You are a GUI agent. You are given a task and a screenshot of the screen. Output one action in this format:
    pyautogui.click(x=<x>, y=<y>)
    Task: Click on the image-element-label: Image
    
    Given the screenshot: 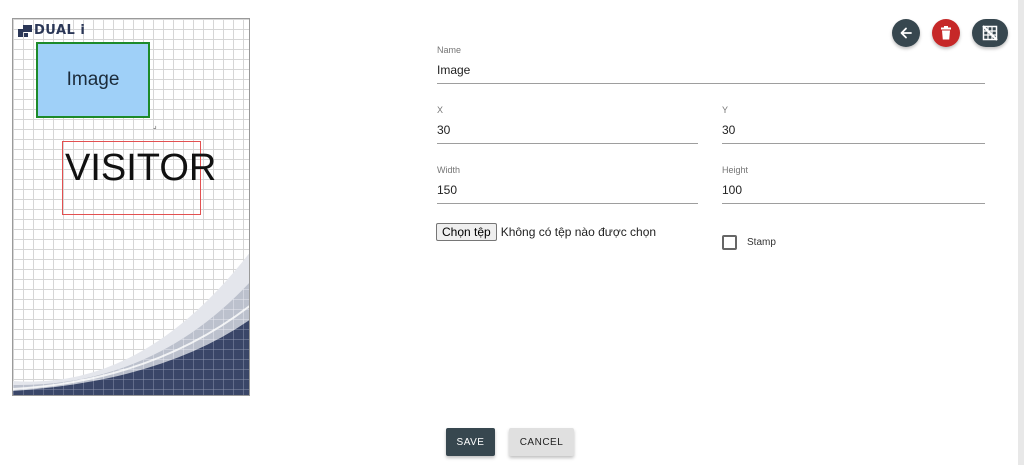 What is the action you would take?
    pyautogui.click(x=93, y=79)
    